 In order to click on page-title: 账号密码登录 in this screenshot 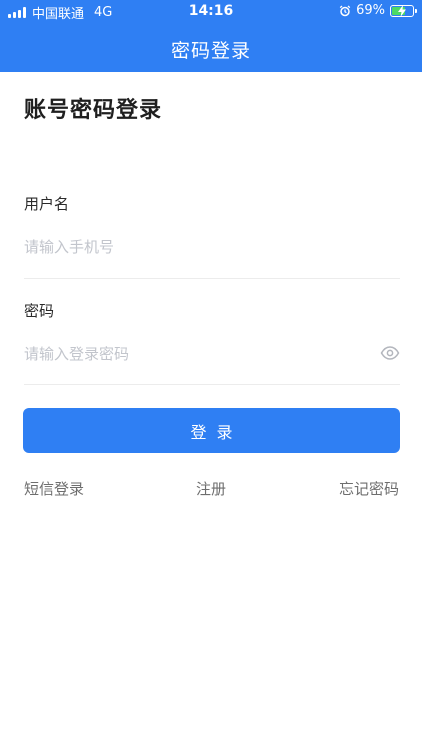, I will do `click(93, 110)`.